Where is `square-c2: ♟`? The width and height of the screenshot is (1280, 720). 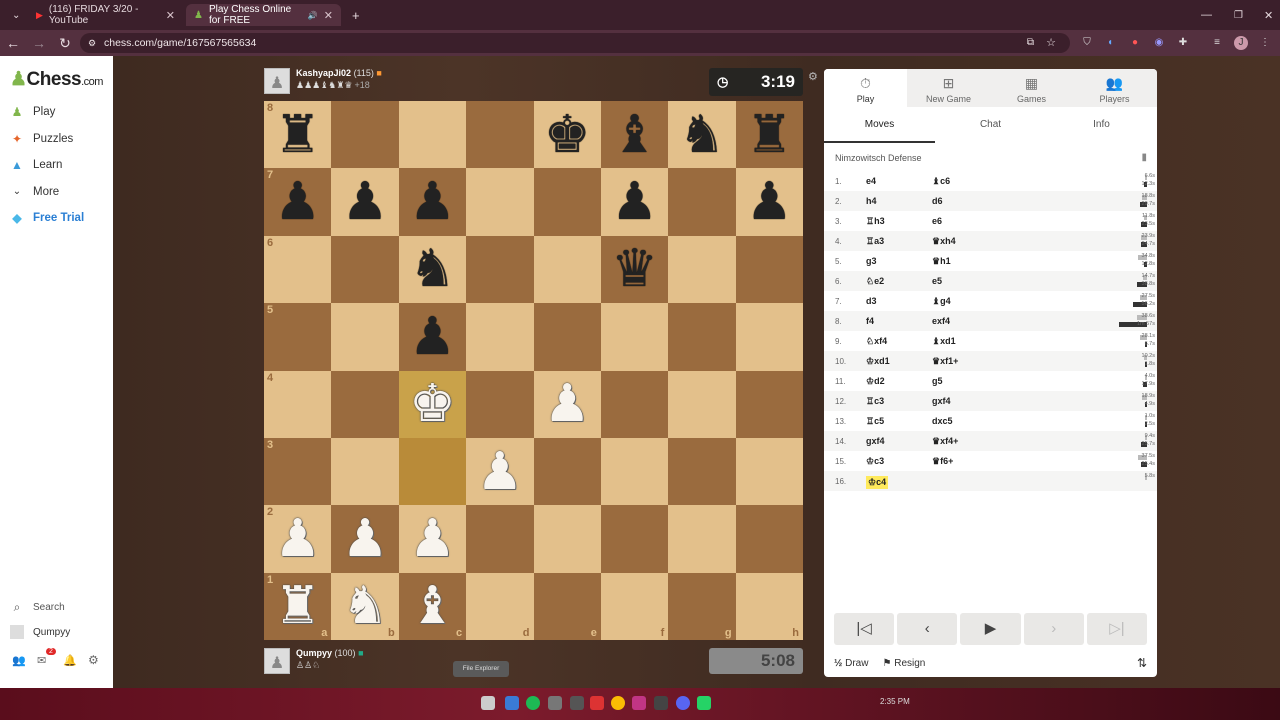 square-c2: ♟ is located at coordinates (432, 539).